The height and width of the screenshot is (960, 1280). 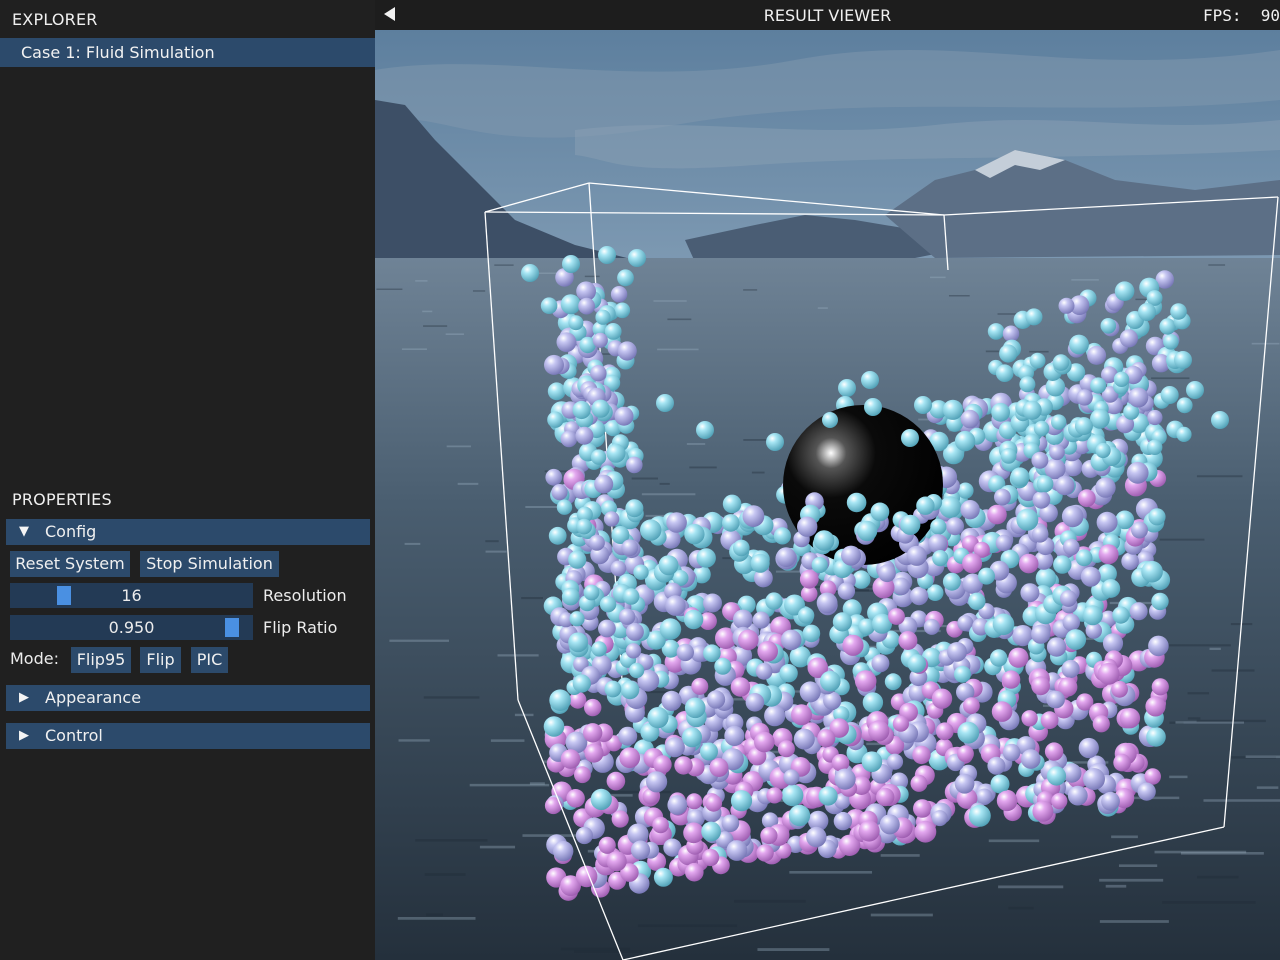 What do you see at coordinates (187, 52) in the screenshot?
I see `explorer-item-fluid-simulation: Case 1: Fluid Simulation` at bounding box center [187, 52].